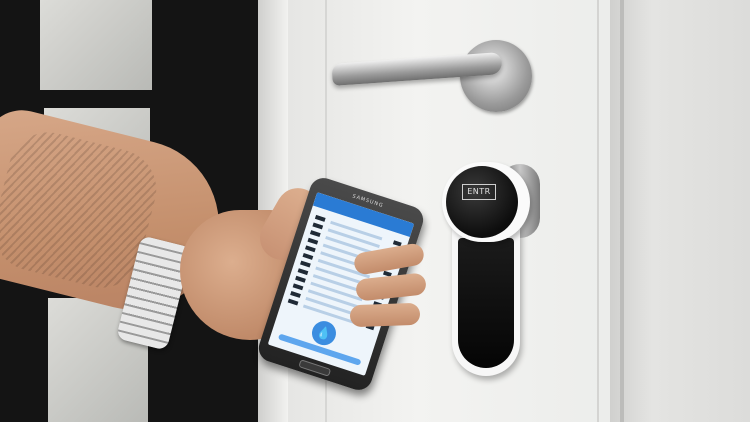 The image size is (750, 422). What do you see at coordinates (96, 45) in the screenshot?
I see `glass-pane` at bounding box center [96, 45].